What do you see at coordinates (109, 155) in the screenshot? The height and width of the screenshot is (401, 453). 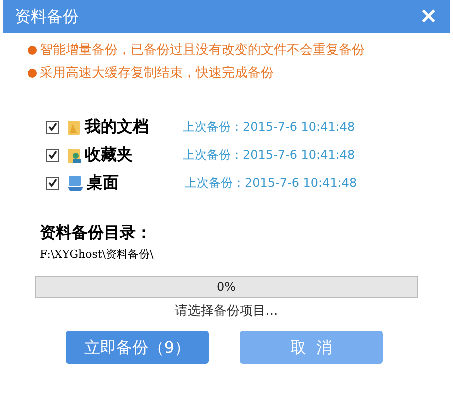 I see `item-label: 收藏夹` at bounding box center [109, 155].